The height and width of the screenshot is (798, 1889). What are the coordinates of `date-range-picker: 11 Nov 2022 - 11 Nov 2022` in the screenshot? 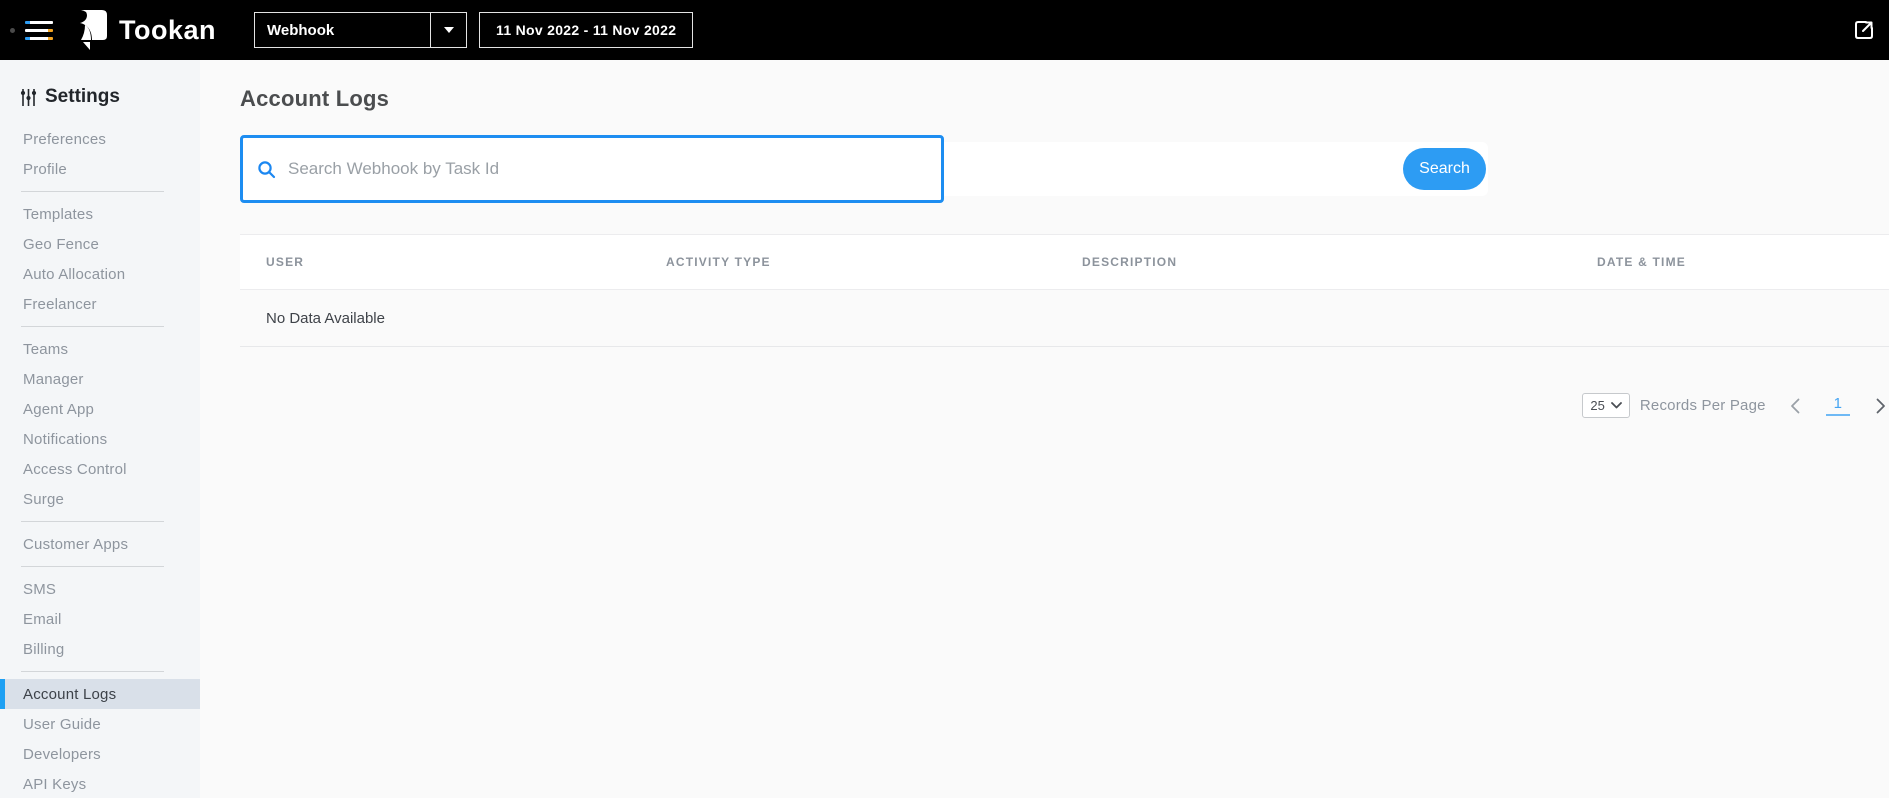 It's located at (586, 30).